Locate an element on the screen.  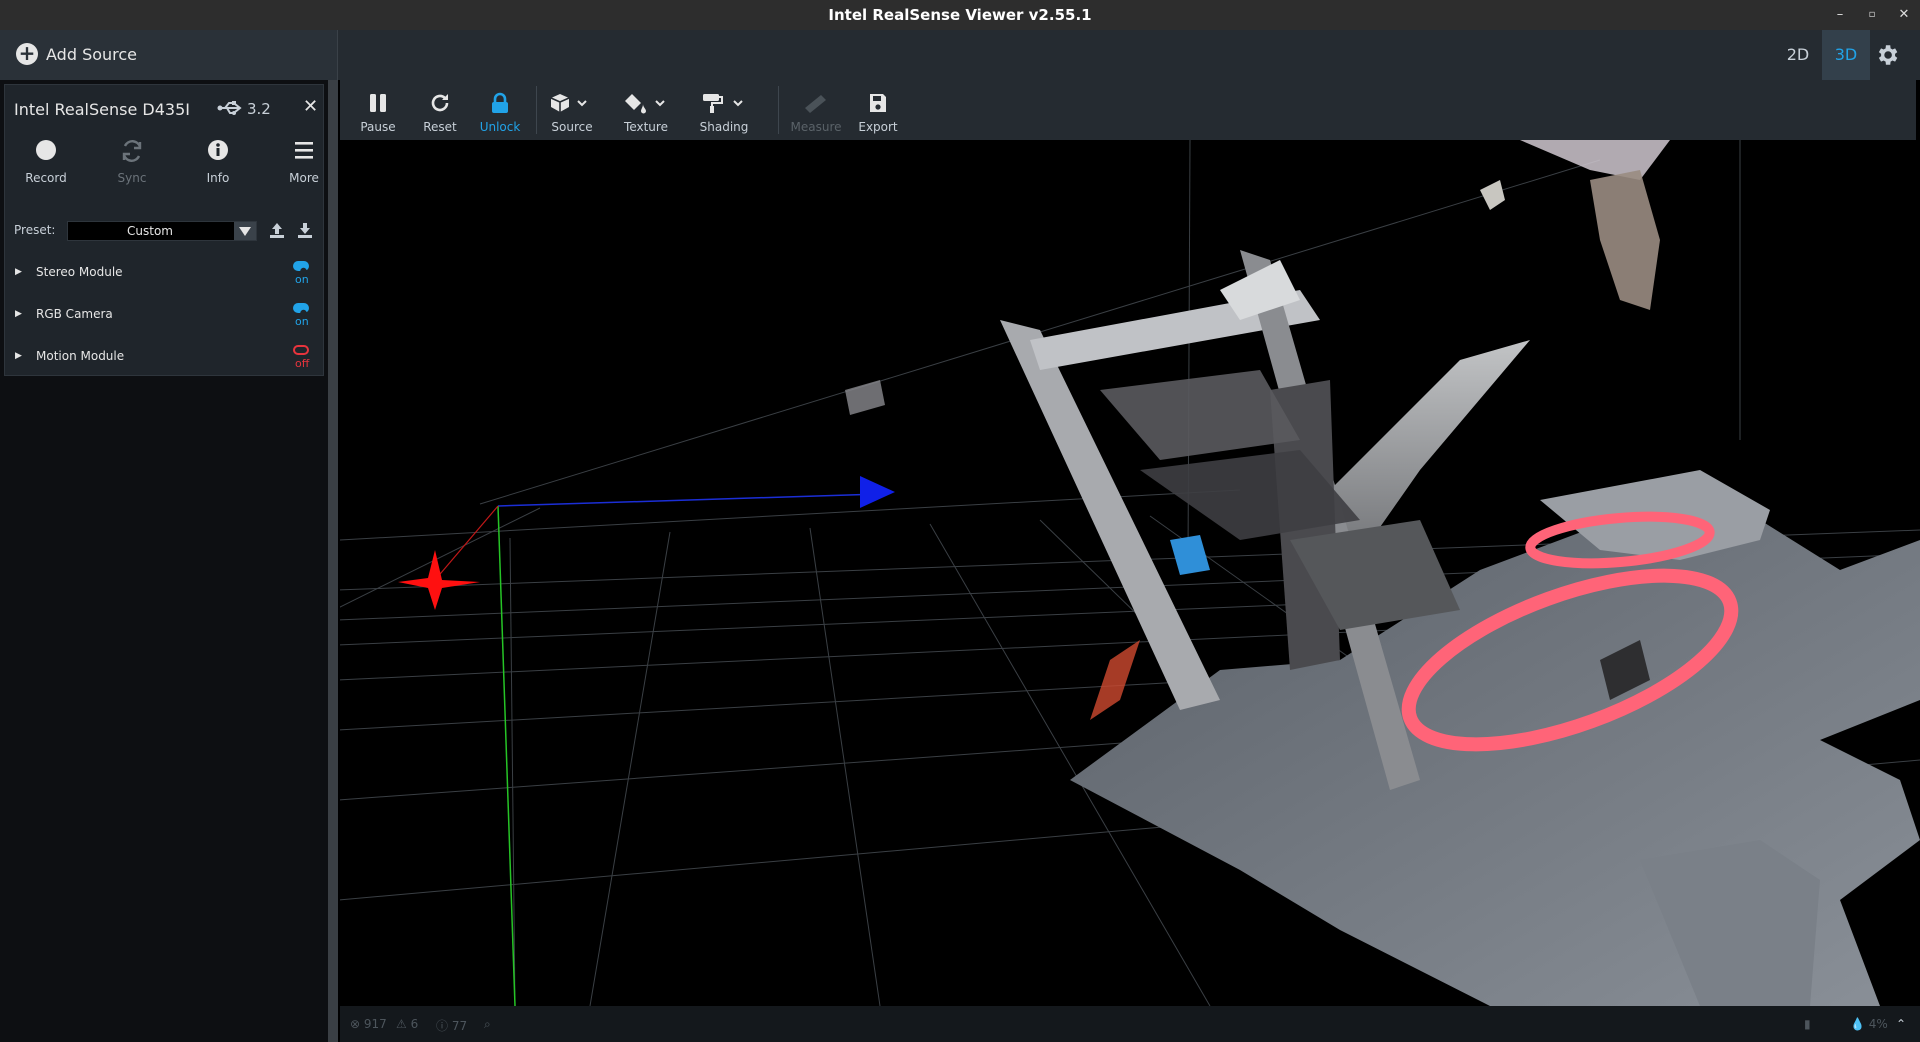
status-bar: ⊗ 917 ⚠ 6 ⓘ 77 ⌕ ▮ 💧 4% ⌃ is located at coordinates (1130, 1024).